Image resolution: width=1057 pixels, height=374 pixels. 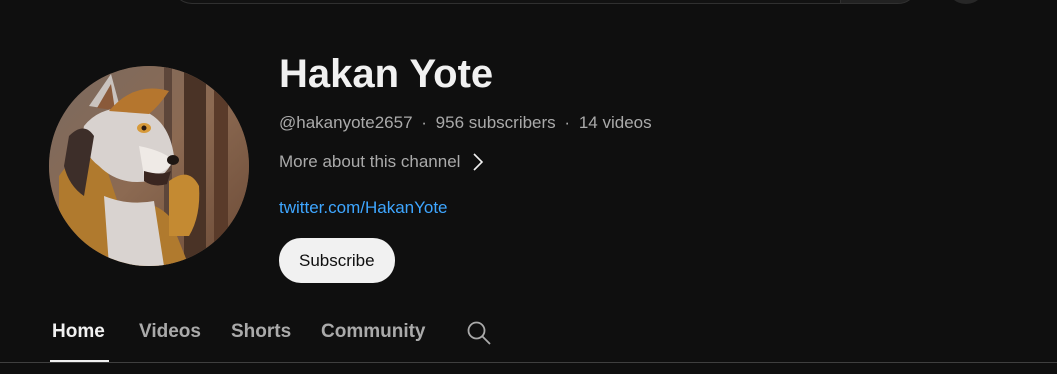 I want to click on voice-search-button, so click(x=966, y=2).